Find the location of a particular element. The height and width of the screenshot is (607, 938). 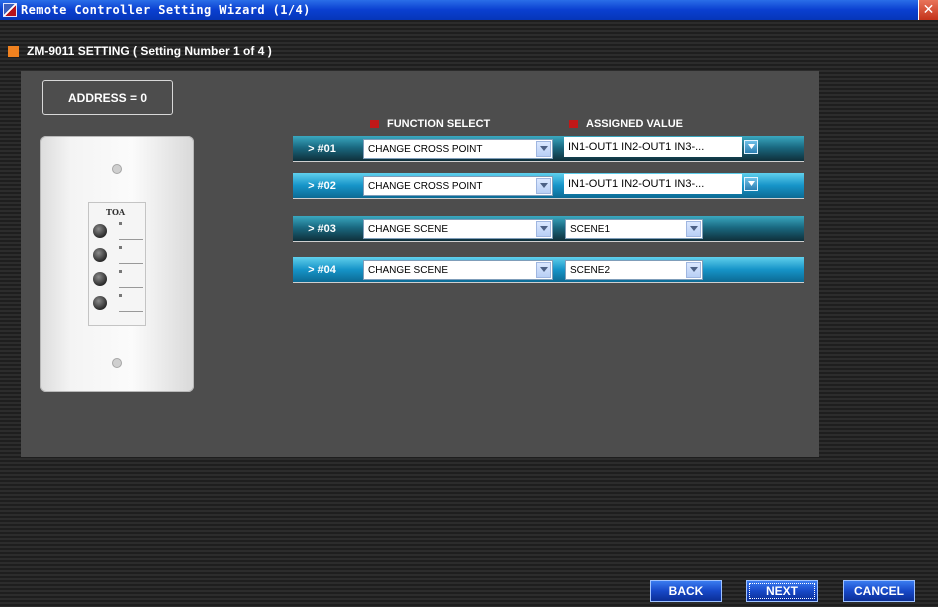

row-label: > #01 is located at coordinates (322, 148).